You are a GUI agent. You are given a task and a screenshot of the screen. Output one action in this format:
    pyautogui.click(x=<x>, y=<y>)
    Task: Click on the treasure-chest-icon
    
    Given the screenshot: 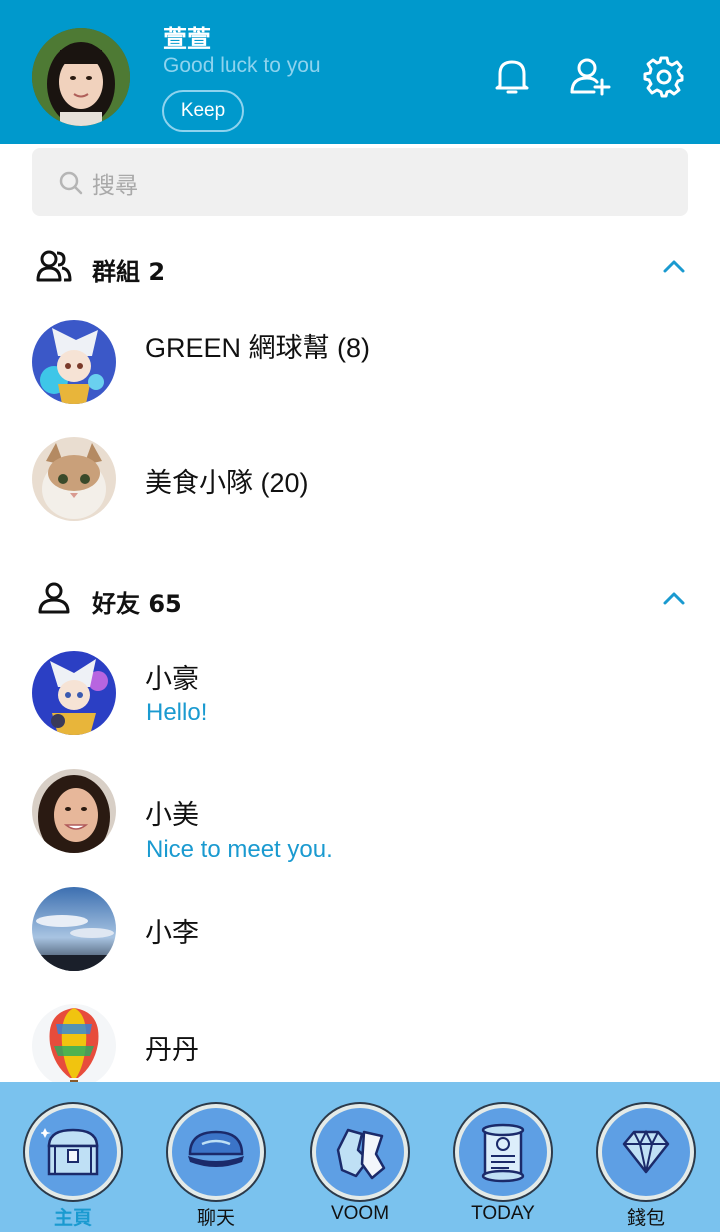 What is the action you would take?
    pyautogui.click(x=73, y=1152)
    